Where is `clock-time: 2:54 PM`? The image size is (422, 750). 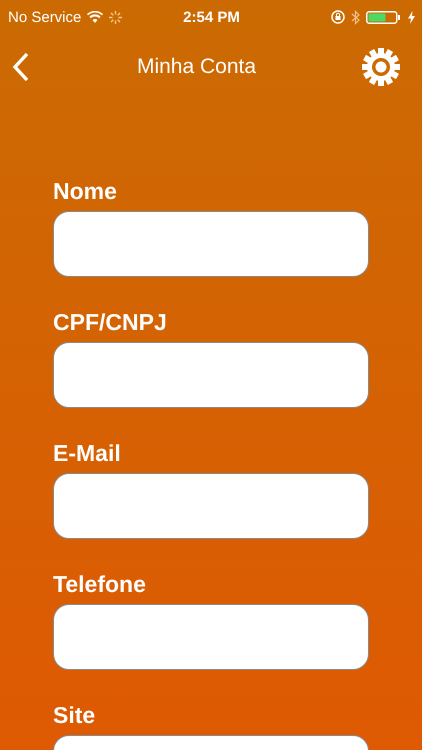
clock-time: 2:54 PM is located at coordinates (211, 17).